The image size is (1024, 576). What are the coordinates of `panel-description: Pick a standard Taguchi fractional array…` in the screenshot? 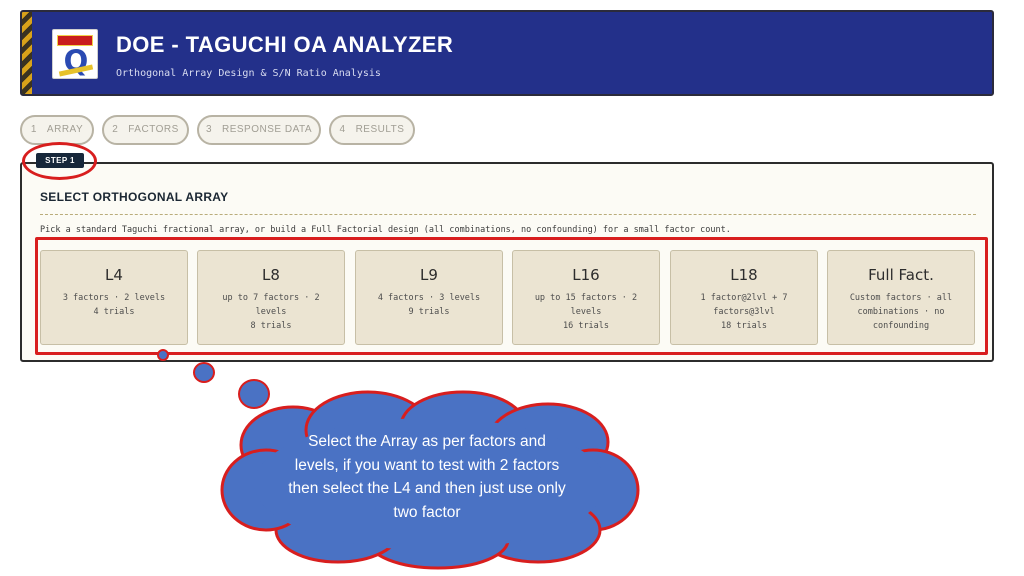 It's located at (385, 230).